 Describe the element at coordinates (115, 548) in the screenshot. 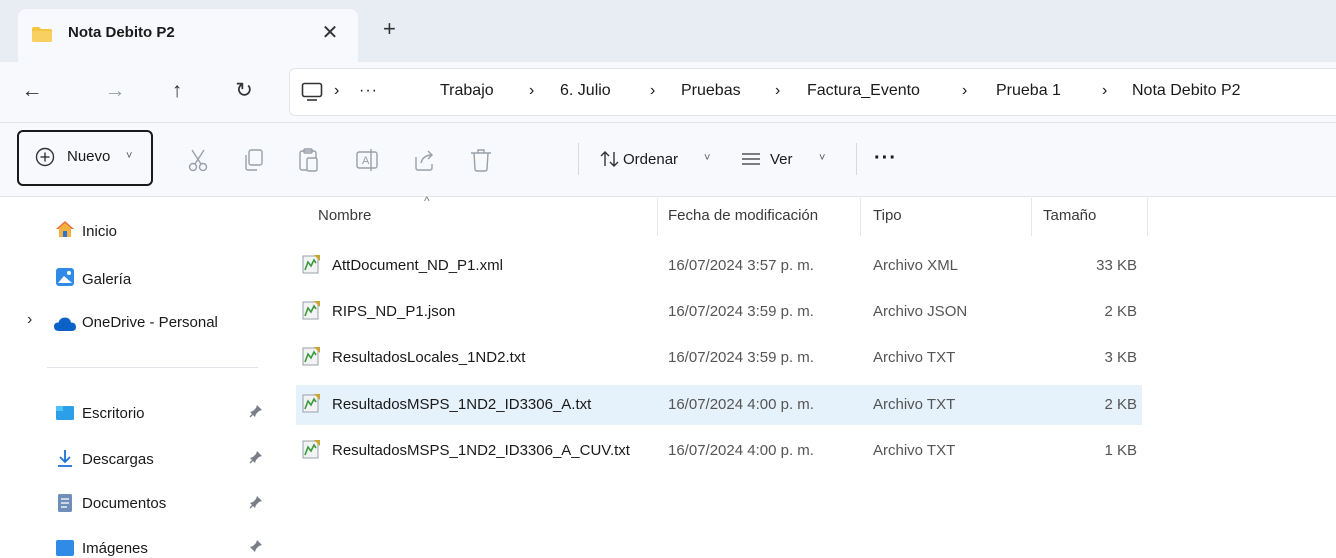

I see `sidebar-item-pictures: Imágenes` at that location.